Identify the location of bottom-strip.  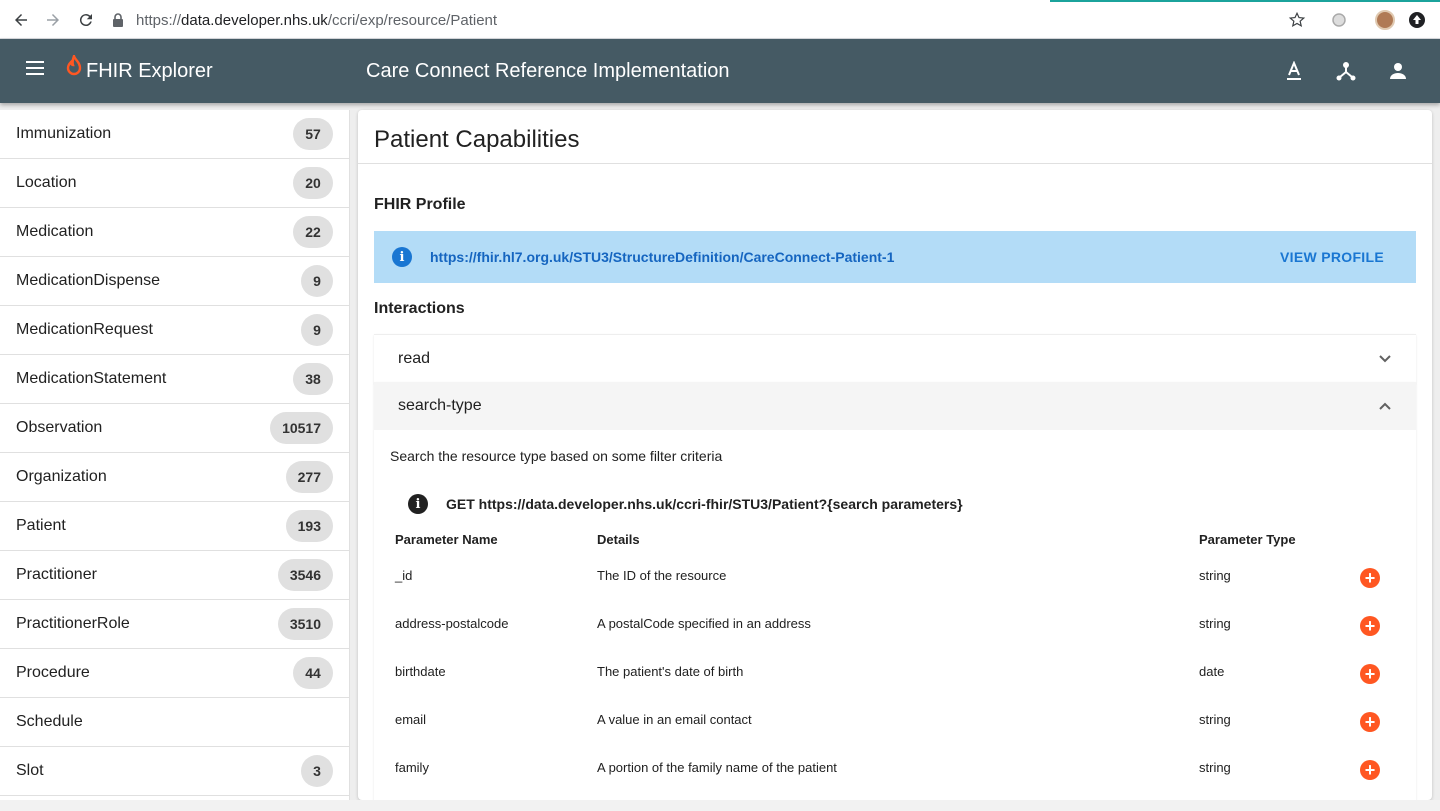
(720, 805).